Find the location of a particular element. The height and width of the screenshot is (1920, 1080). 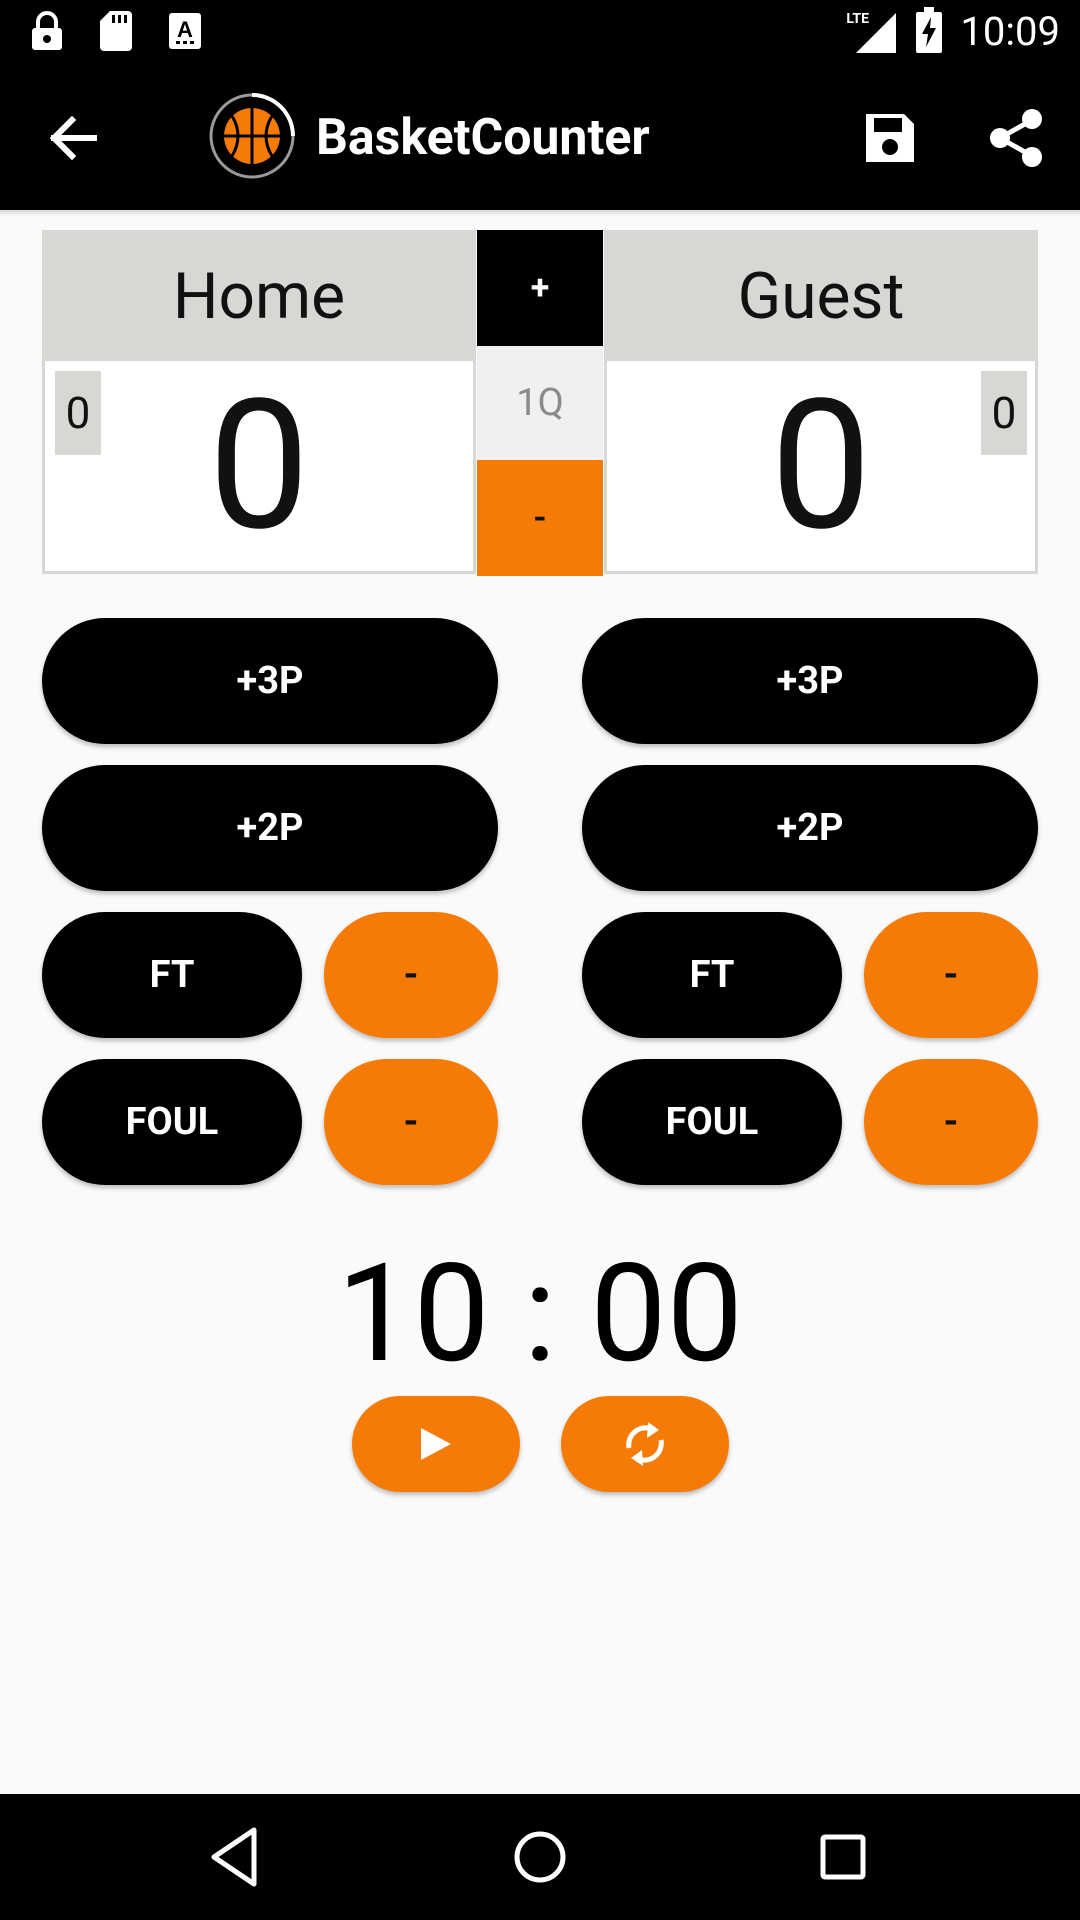

nav-recents-icon is located at coordinates (843, 1857).